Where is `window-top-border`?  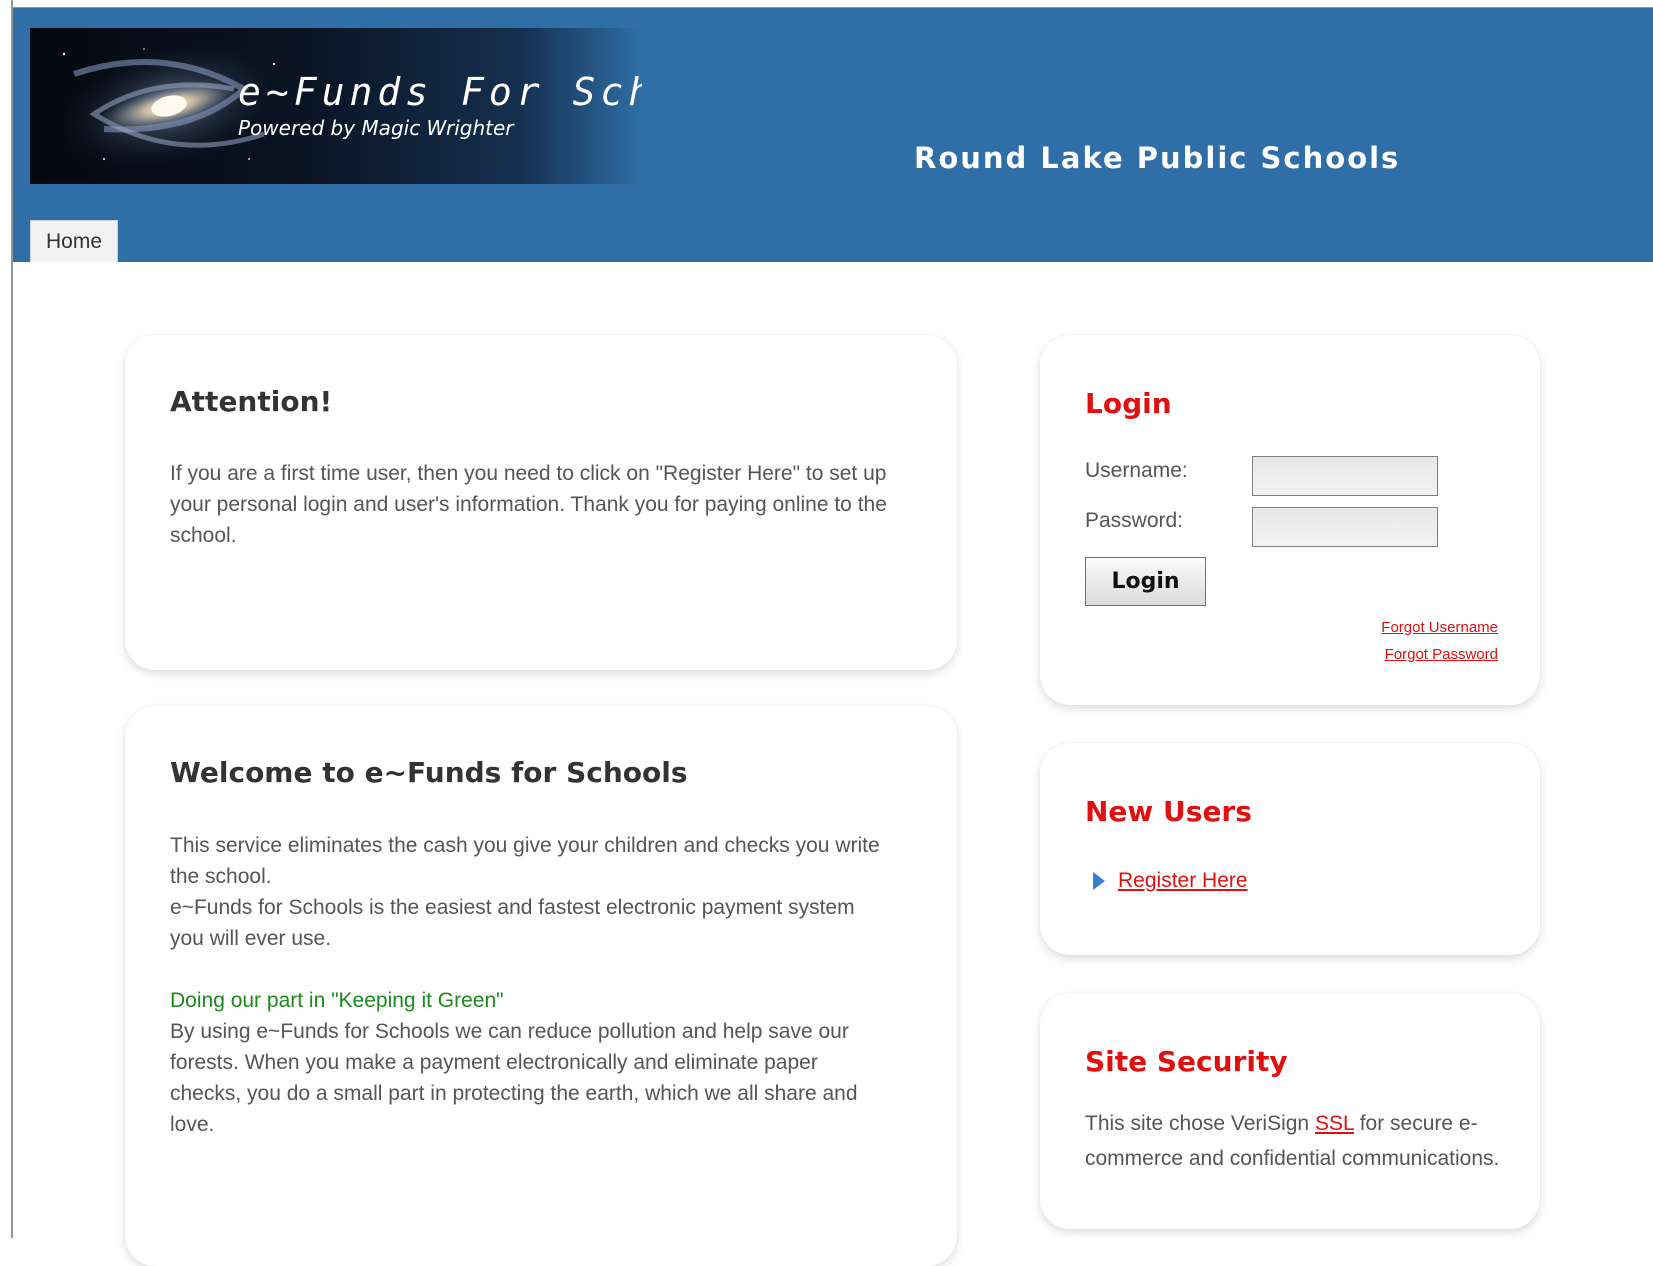 window-top-border is located at coordinates (826, 4).